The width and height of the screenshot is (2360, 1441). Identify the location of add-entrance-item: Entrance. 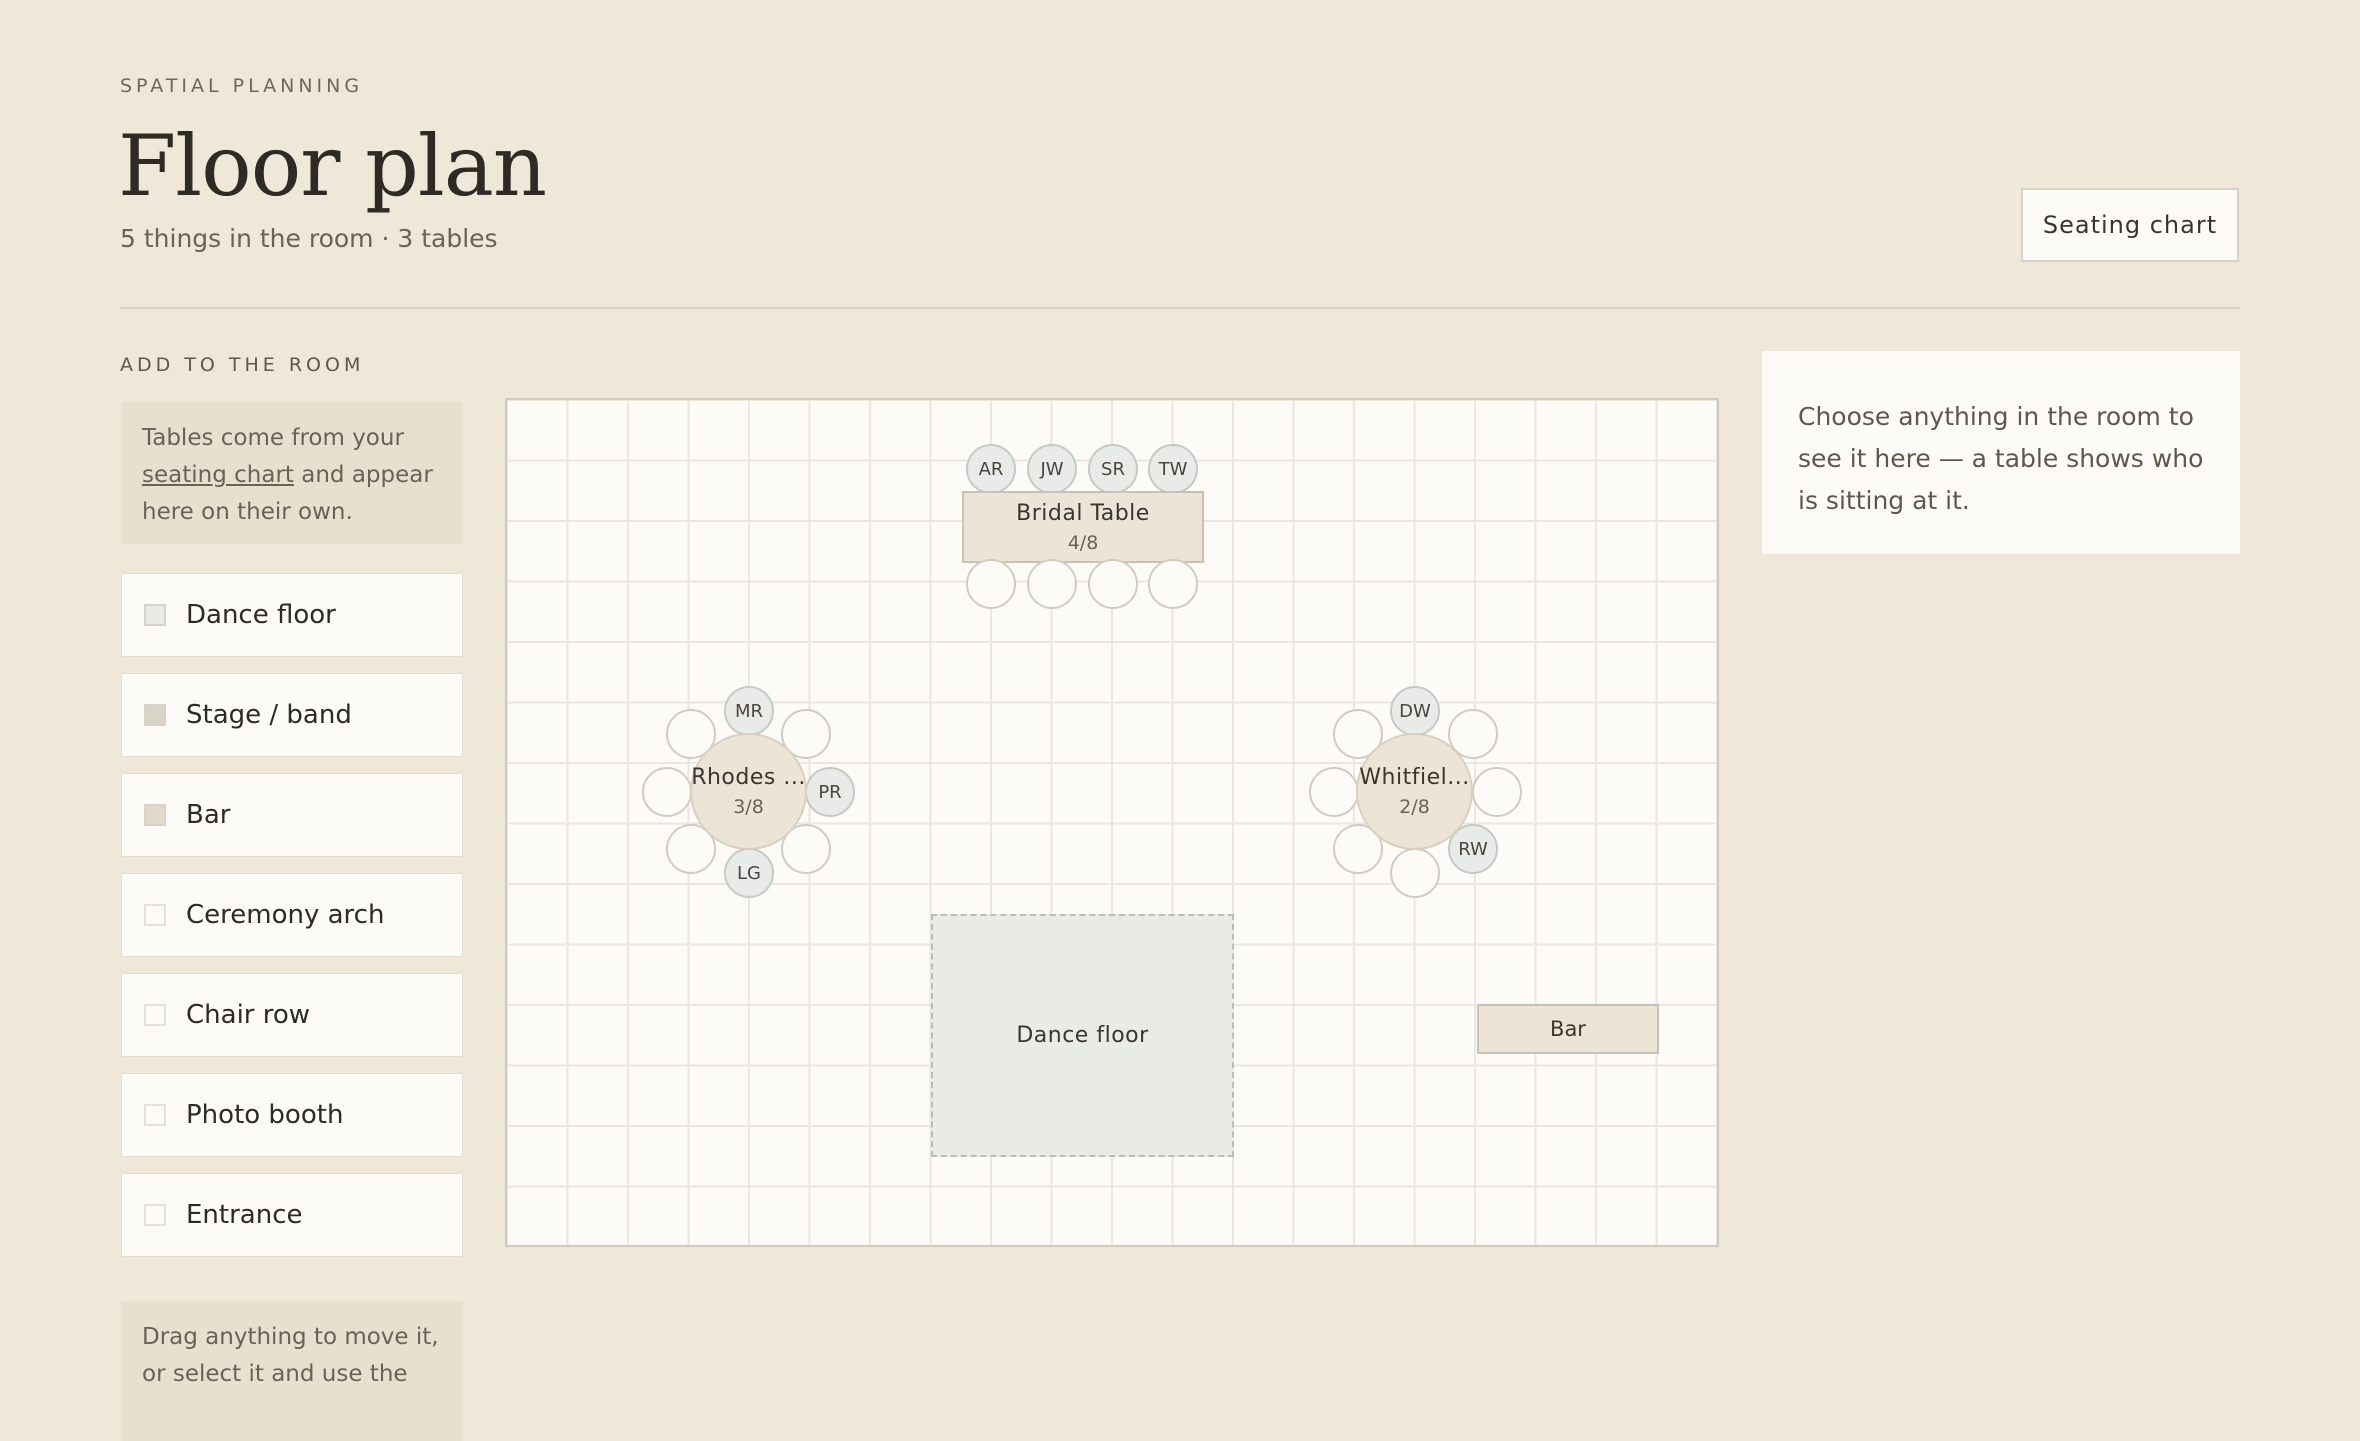
(292, 1215).